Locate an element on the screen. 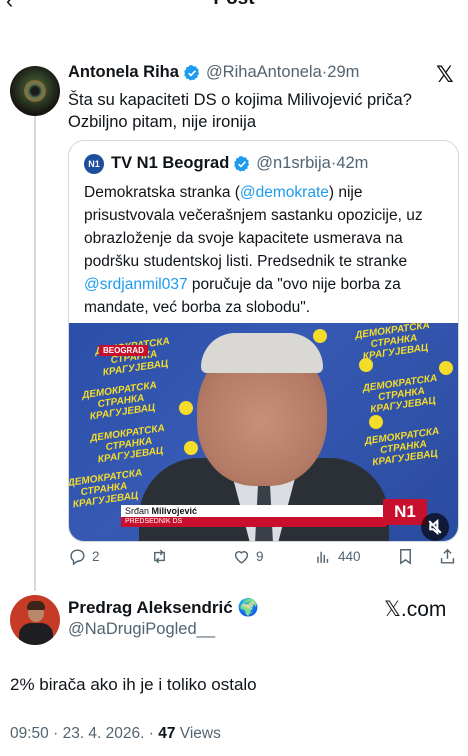  quote-author-name: TV N1 Beograd is located at coordinates (170, 163).